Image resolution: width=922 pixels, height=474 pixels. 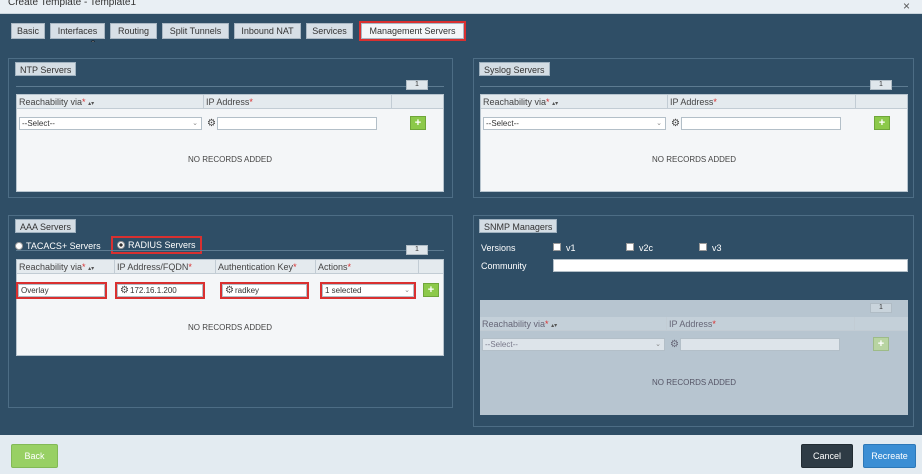 I want to click on syslog-ip-input, so click(x=761, y=123).